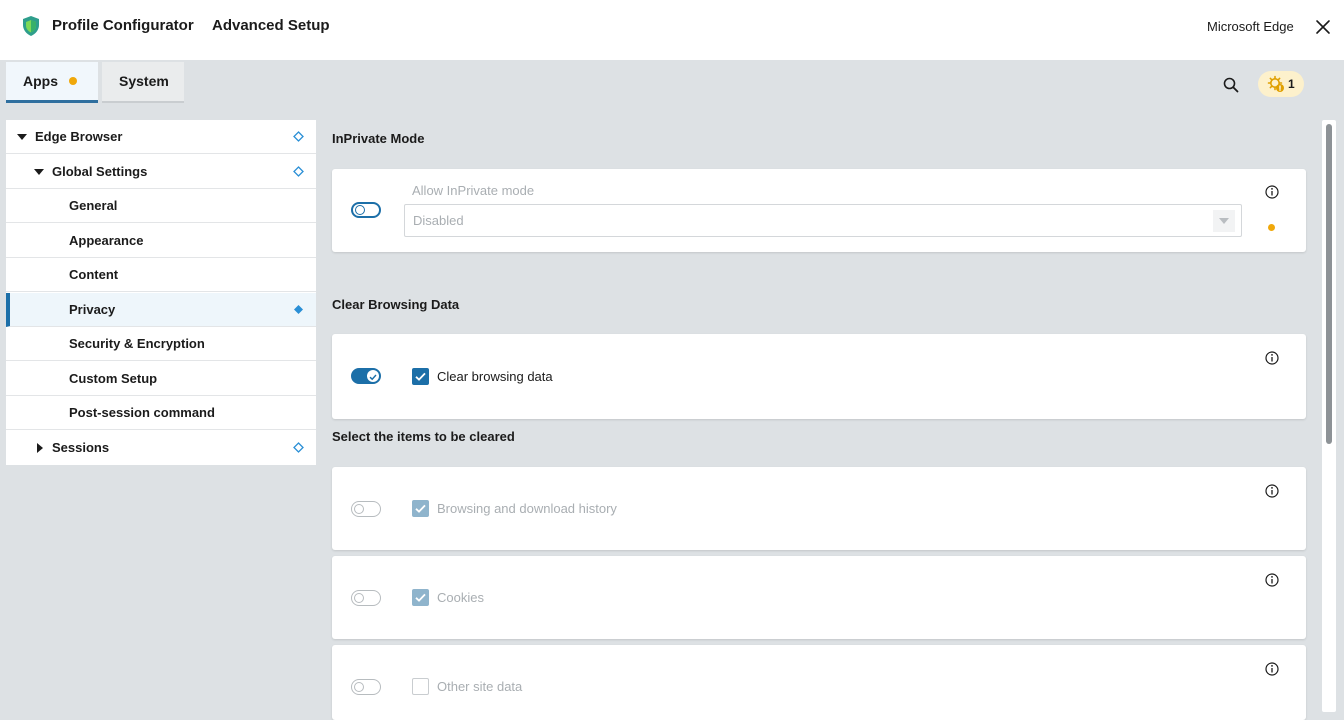 Image resolution: width=1344 pixels, height=720 pixels. I want to click on select-value: Disabled, so click(438, 220).